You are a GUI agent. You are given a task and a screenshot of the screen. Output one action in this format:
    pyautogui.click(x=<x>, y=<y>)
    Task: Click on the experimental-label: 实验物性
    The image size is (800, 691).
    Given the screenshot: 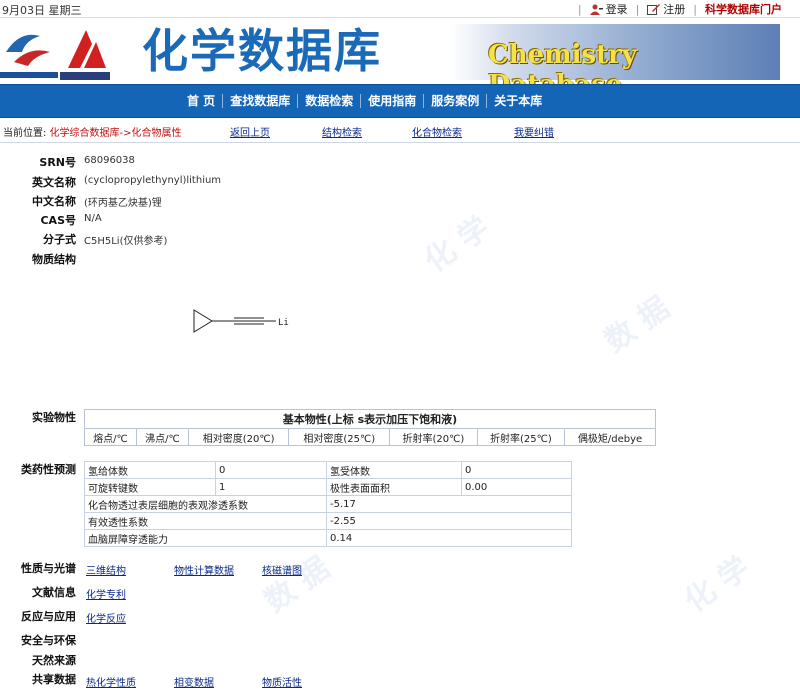 What is the action you would take?
    pyautogui.click(x=54, y=417)
    